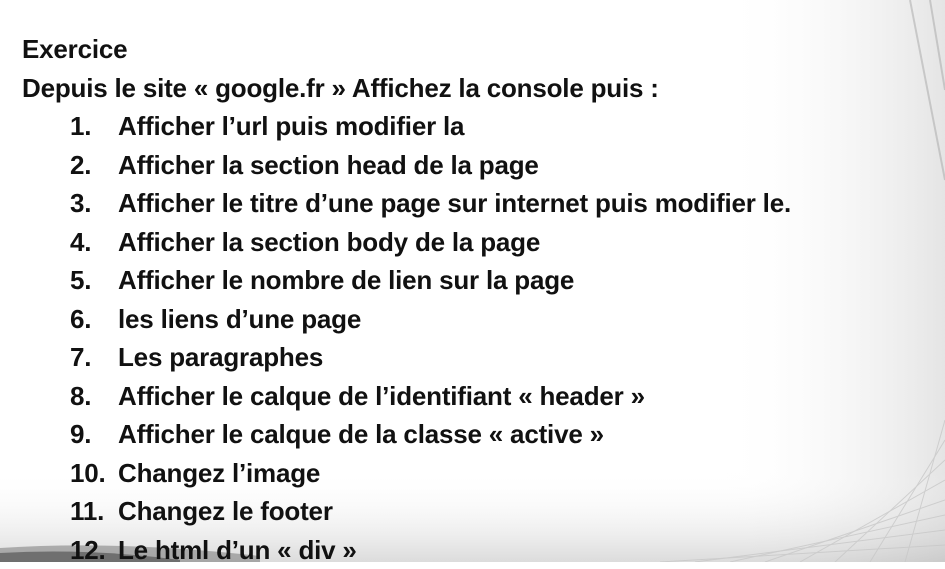 The image size is (945, 569). What do you see at coordinates (94, 434) in the screenshot?
I see `item-number: 9.` at bounding box center [94, 434].